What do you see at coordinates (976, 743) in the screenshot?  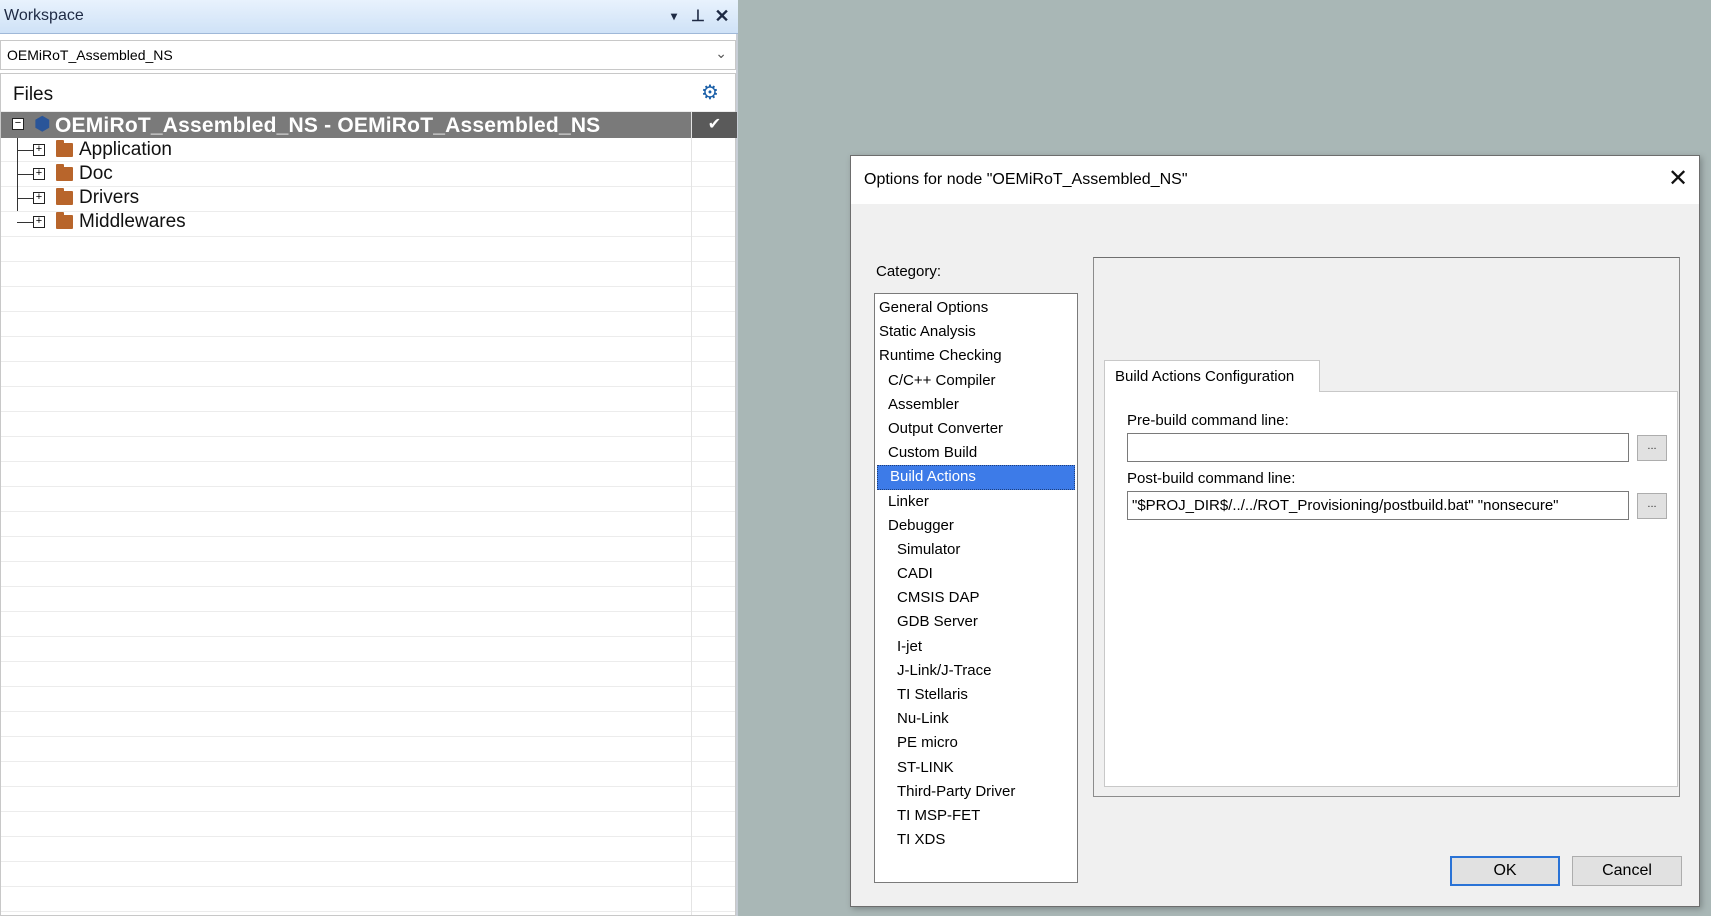 I see `category-pe-micro: PE micro` at bounding box center [976, 743].